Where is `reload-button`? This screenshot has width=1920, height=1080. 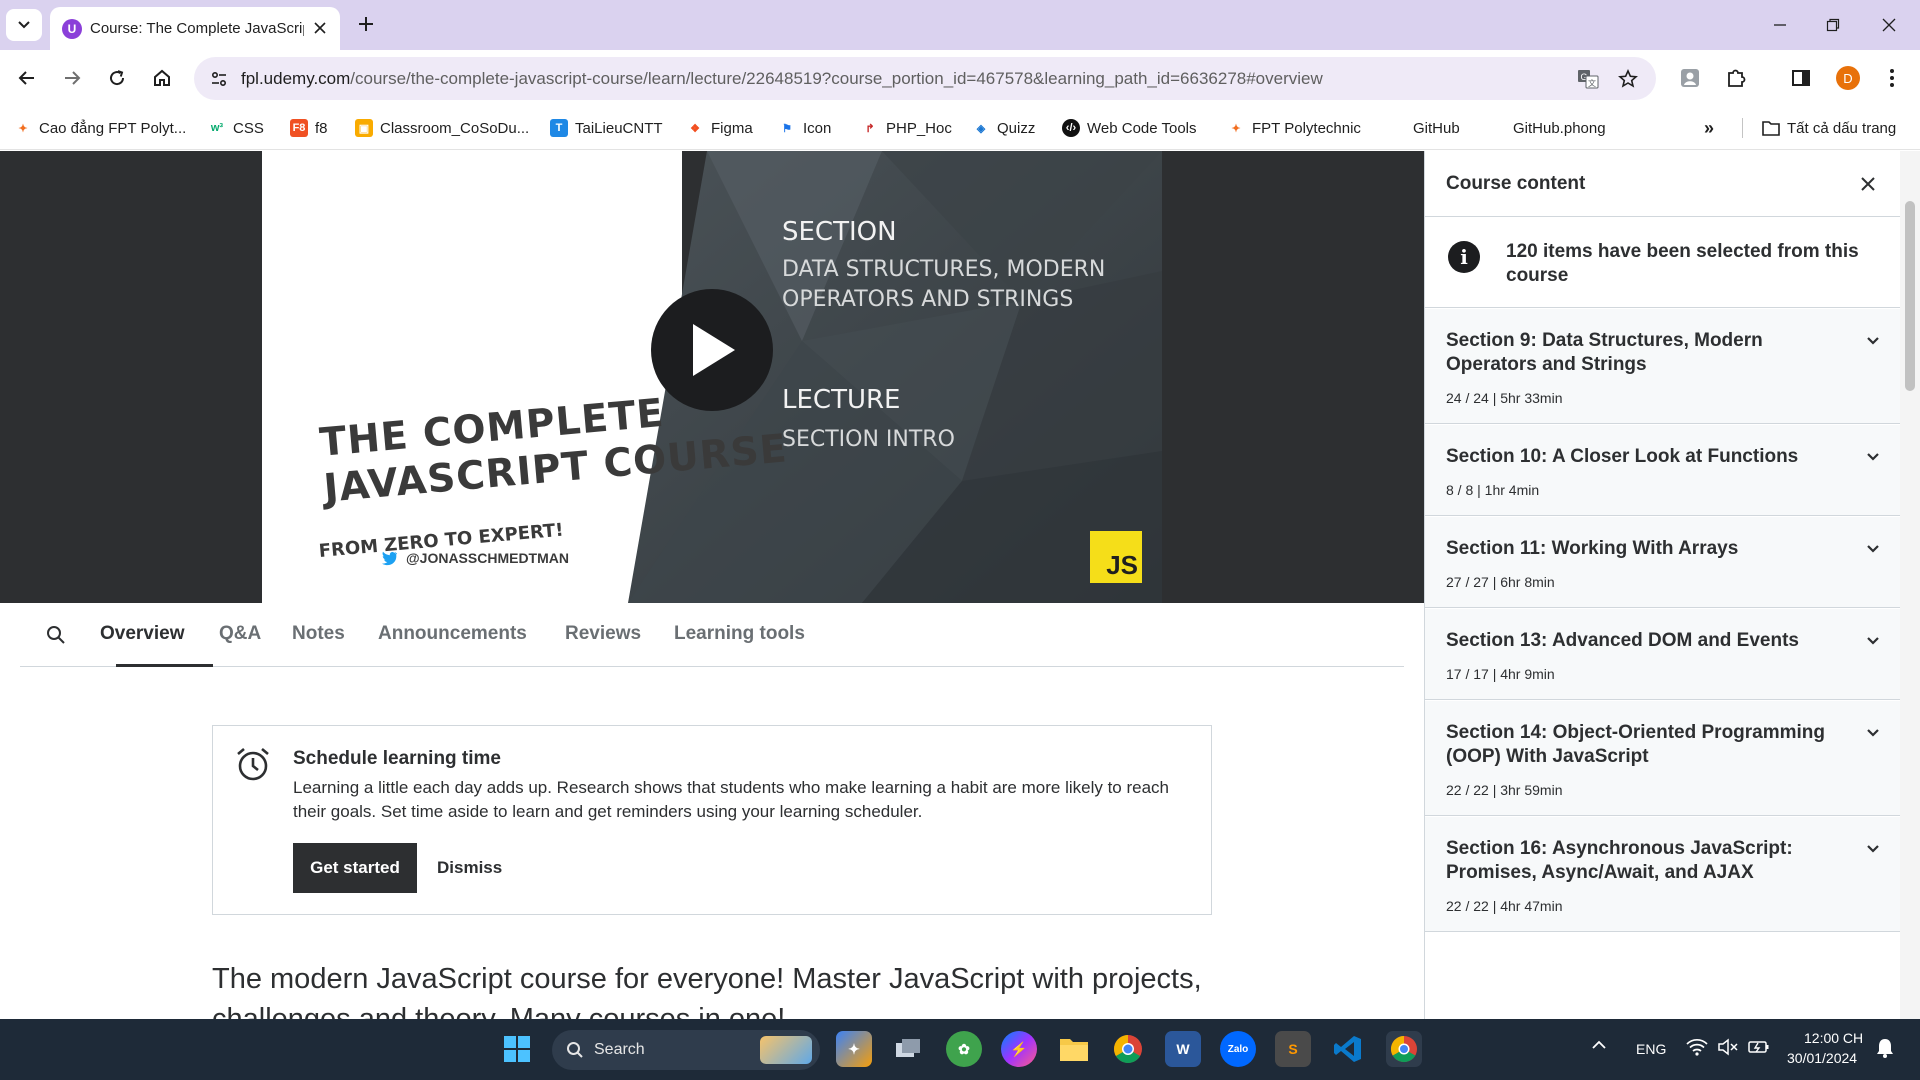 reload-button is located at coordinates (117, 78).